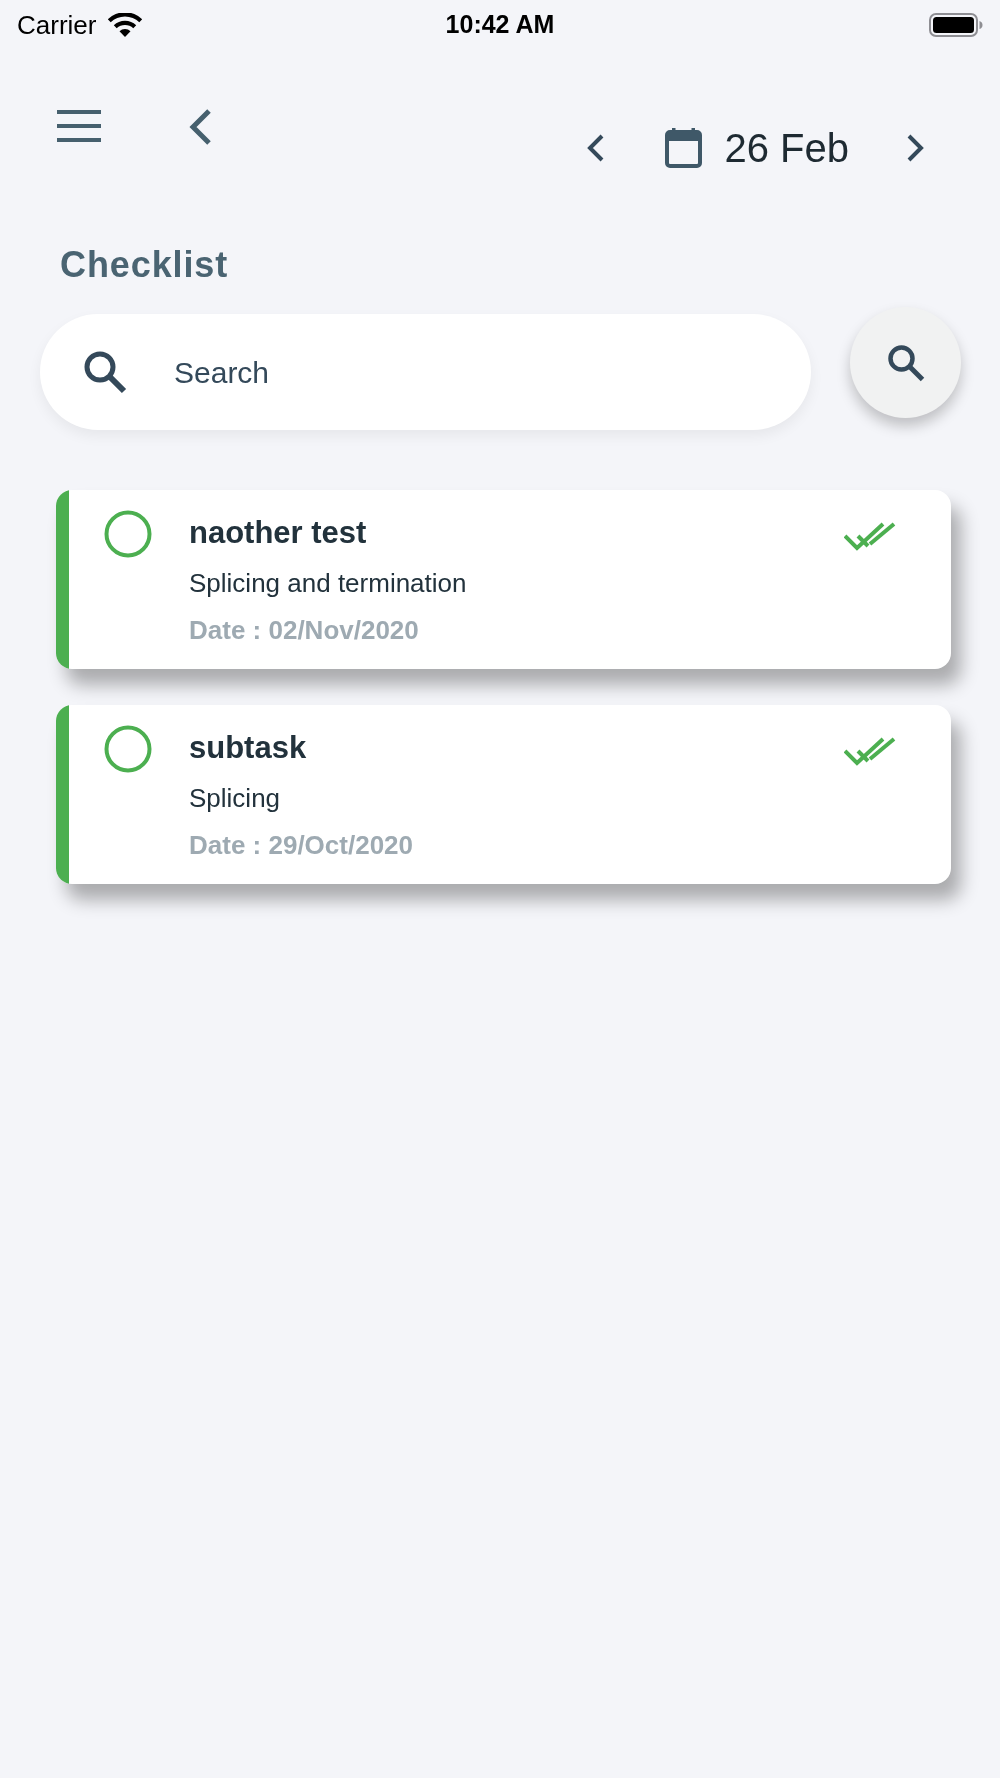 The height and width of the screenshot is (1778, 1000). I want to click on next-day-button, so click(916, 148).